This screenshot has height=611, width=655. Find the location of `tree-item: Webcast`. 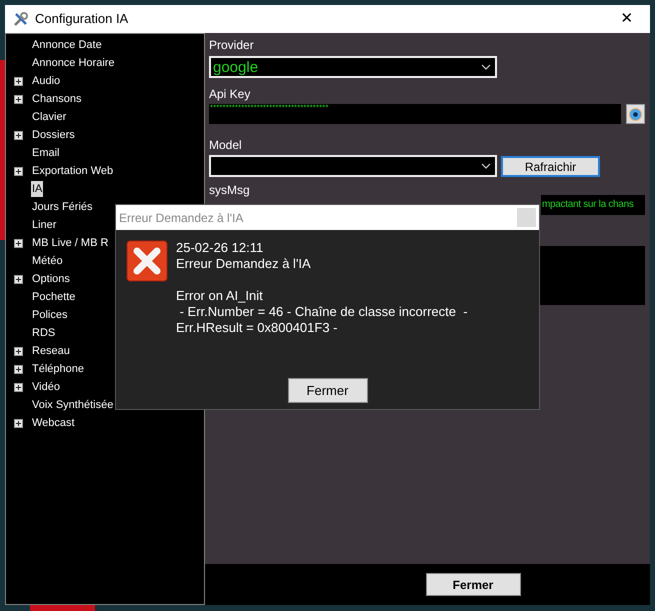

tree-item: Webcast is located at coordinates (53, 423).